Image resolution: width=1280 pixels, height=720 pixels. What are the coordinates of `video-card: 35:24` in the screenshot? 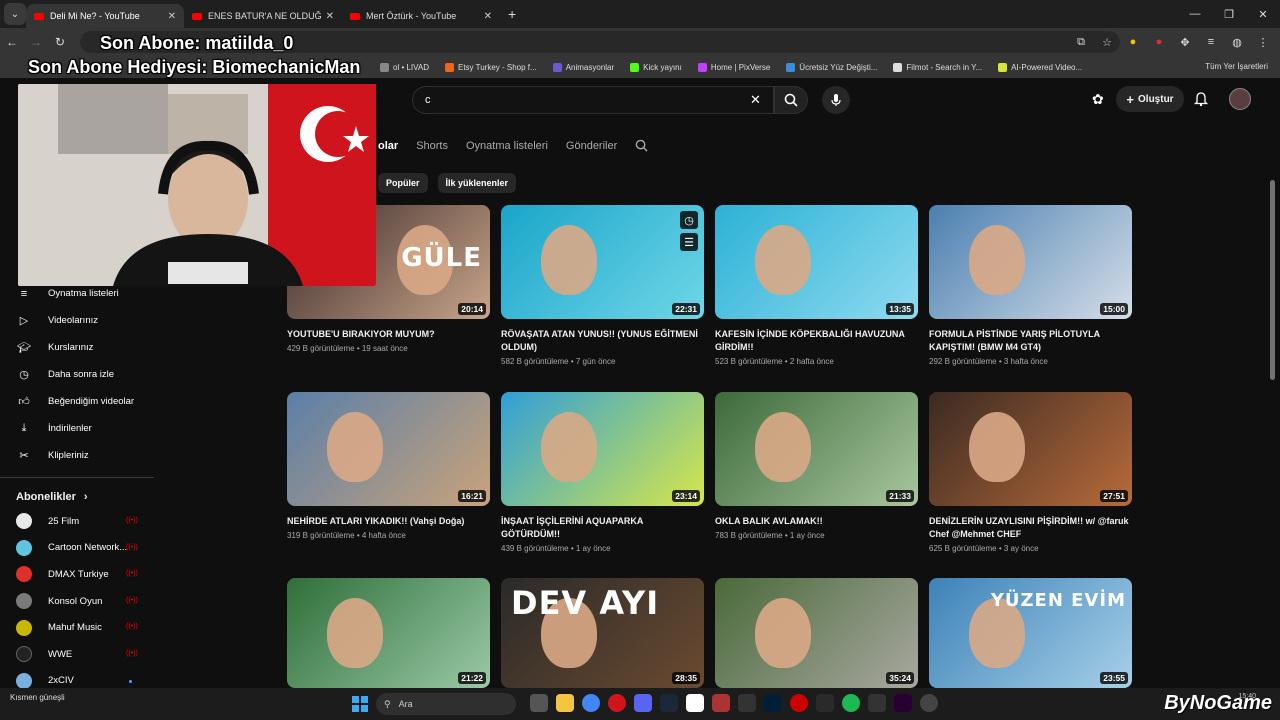 It's located at (816, 633).